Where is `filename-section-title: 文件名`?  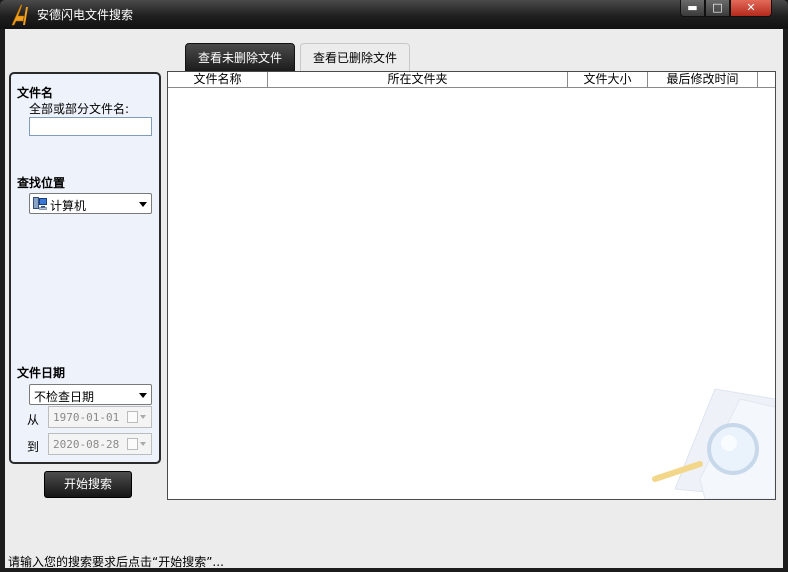 filename-section-title: 文件名 is located at coordinates (35, 93).